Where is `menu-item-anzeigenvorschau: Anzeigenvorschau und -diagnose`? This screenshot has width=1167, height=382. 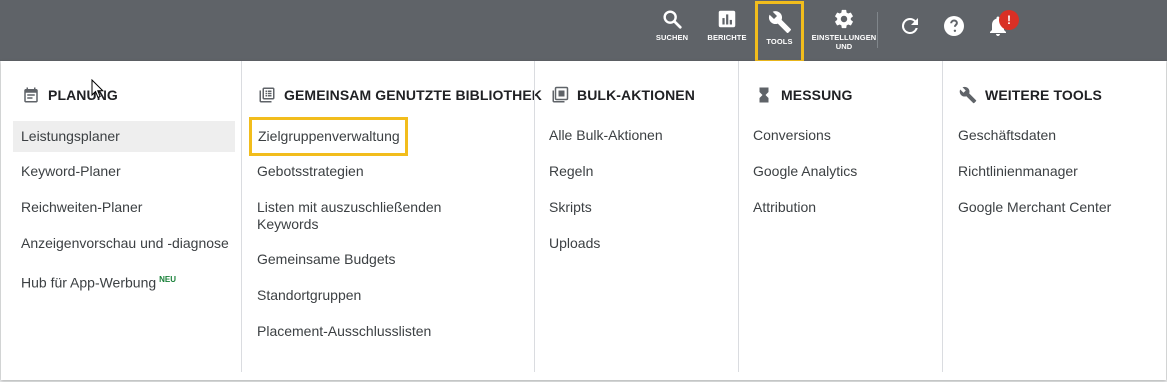 menu-item-anzeigenvorschau: Anzeigenvorschau und -diagnose is located at coordinates (125, 243).